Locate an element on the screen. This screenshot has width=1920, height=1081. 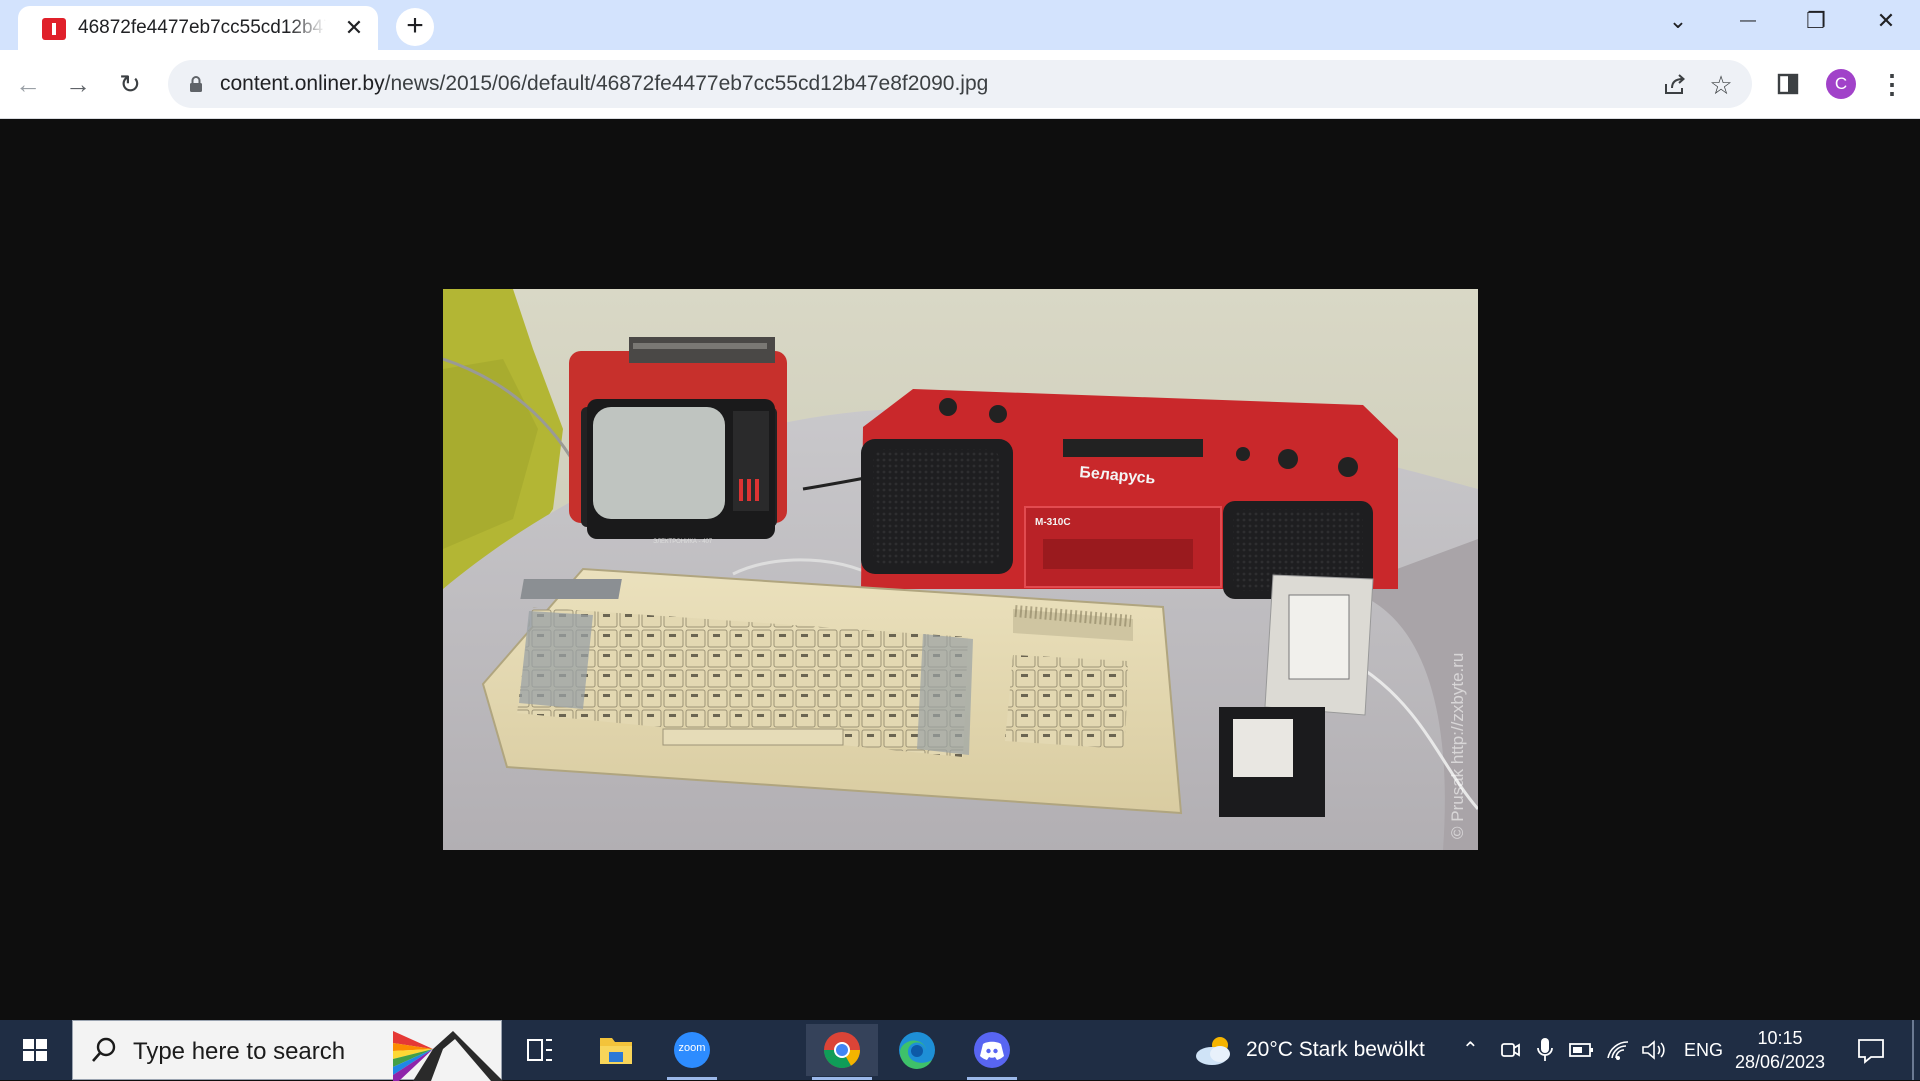
taskbar-search-box: Type here to search is located at coordinates (287, 1050).